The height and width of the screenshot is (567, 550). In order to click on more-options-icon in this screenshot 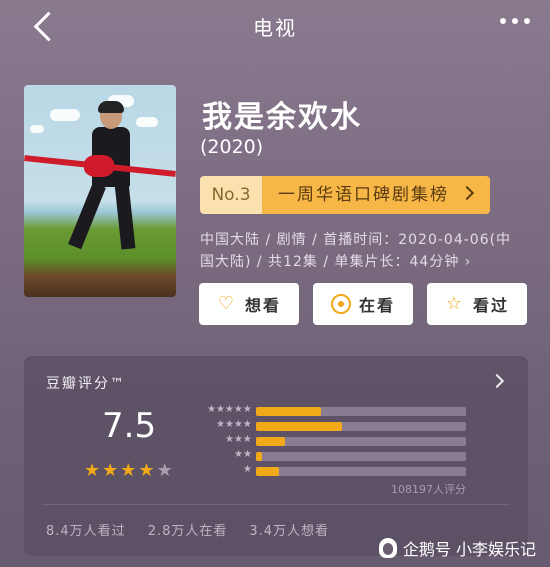, I will do `click(515, 21)`.